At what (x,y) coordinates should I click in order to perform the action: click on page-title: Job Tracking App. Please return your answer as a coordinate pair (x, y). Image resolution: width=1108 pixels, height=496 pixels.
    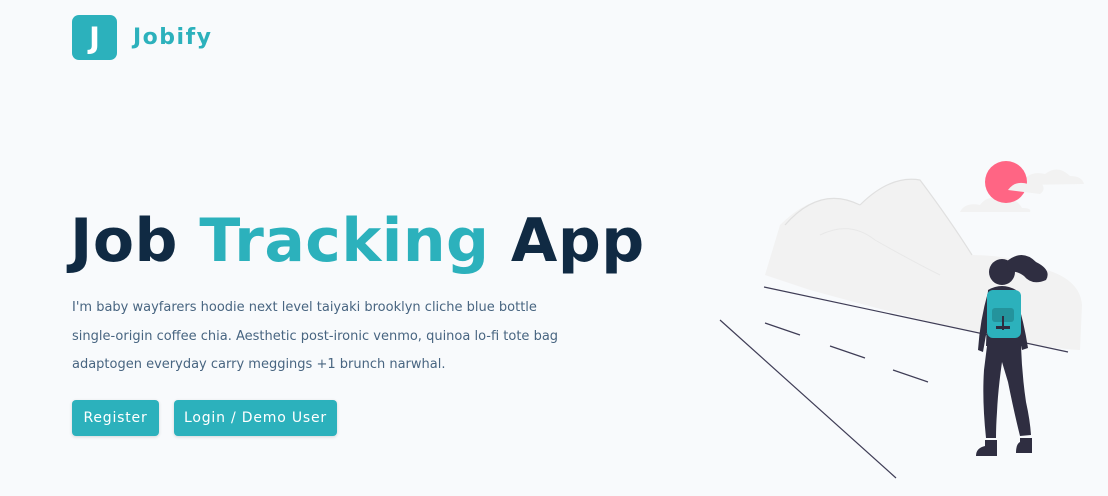
    Looking at the image, I should click on (357, 241).